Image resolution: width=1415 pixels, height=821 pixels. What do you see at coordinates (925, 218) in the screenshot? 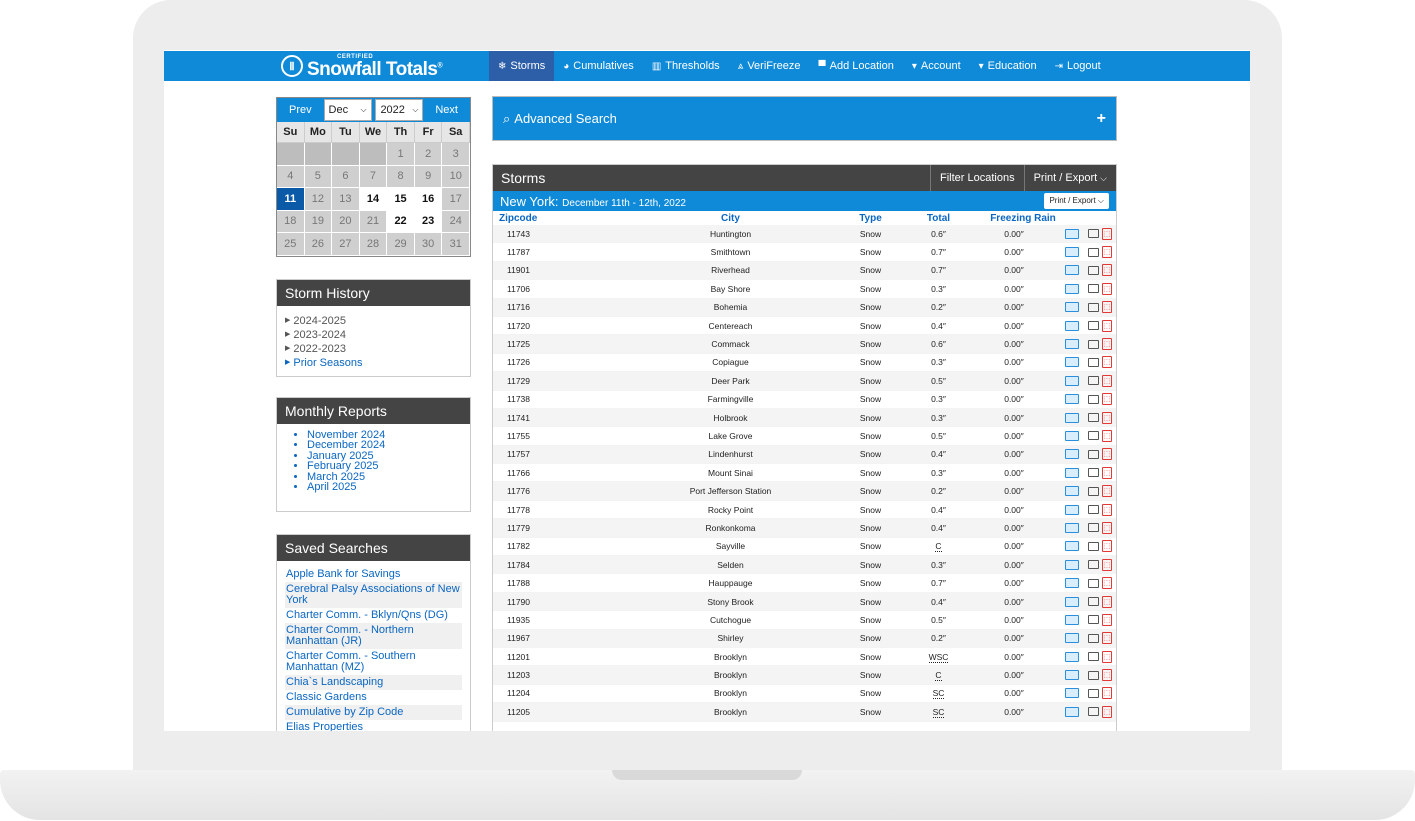
I see `column-header-total: Total` at bounding box center [925, 218].